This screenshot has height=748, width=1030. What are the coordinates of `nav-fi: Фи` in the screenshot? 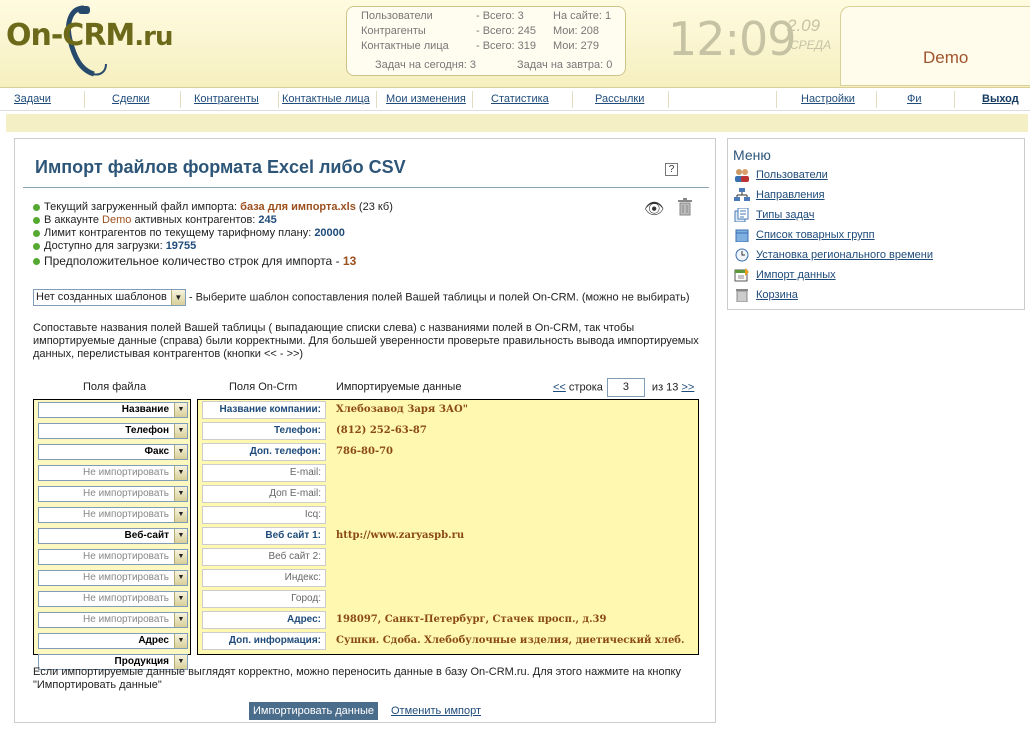 It's located at (914, 99).